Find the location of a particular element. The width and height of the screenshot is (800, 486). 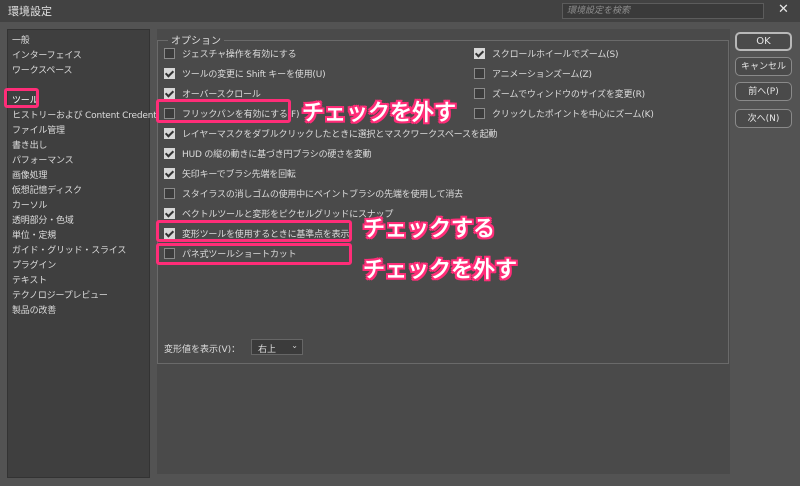

annotation-uncheck-1: チェックを外す is located at coordinates (379, 113).